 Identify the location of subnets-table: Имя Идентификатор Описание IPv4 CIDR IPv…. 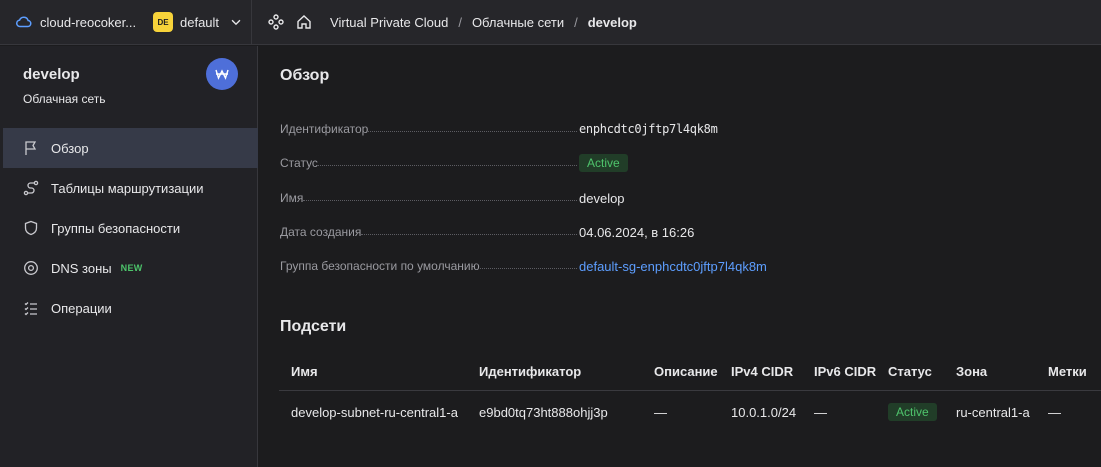
(690, 392).